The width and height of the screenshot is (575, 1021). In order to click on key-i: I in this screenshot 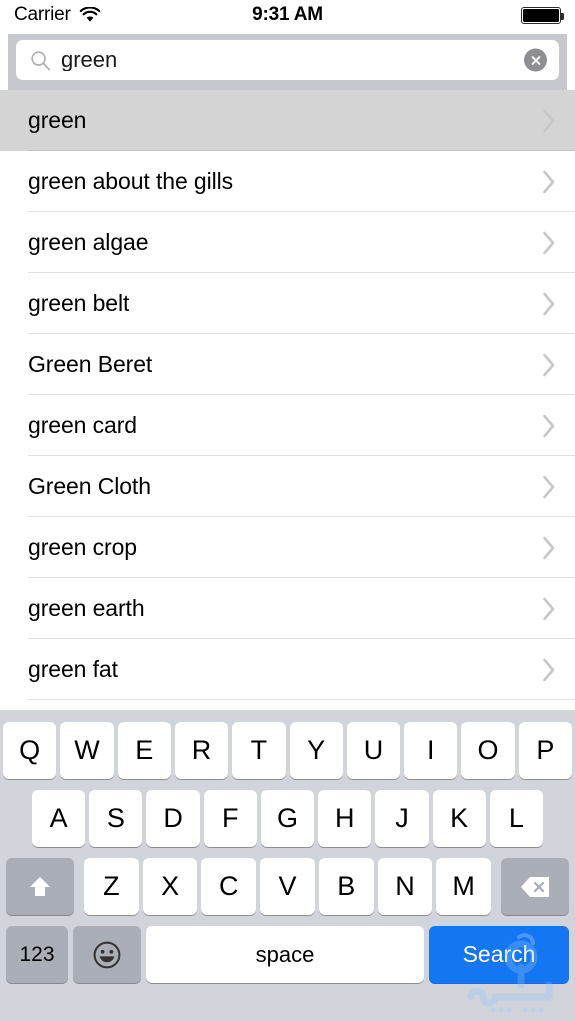, I will do `click(431, 750)`.